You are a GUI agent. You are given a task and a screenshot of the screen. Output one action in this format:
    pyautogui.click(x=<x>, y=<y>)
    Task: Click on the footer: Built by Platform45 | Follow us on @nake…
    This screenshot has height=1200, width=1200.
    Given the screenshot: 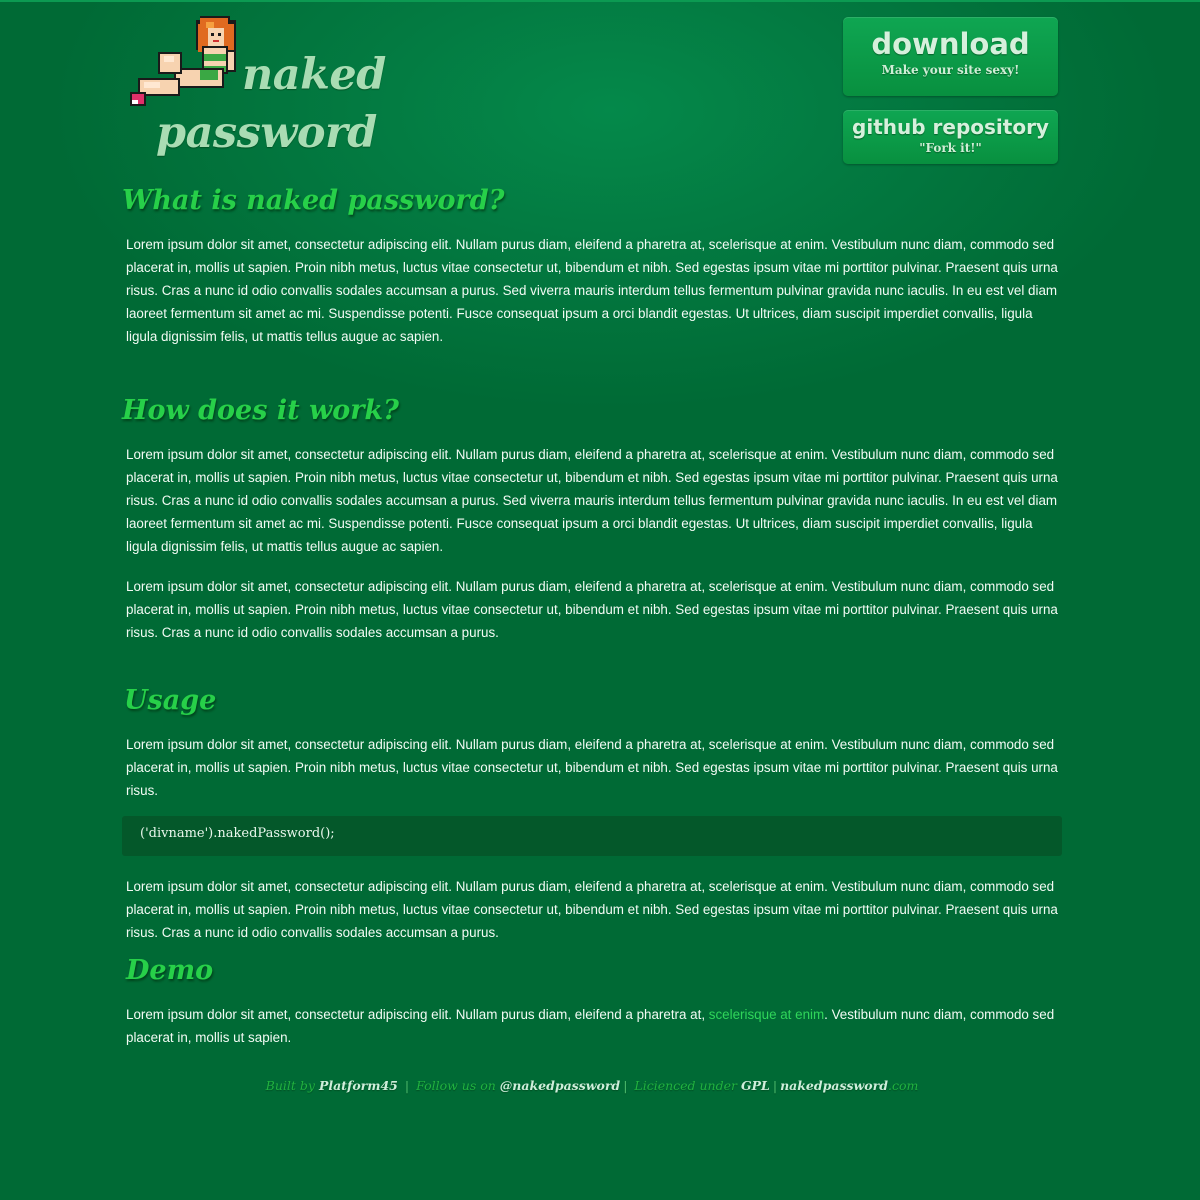 What is the action you would take?
    pyautogui.click(x=592, y=1085)
    